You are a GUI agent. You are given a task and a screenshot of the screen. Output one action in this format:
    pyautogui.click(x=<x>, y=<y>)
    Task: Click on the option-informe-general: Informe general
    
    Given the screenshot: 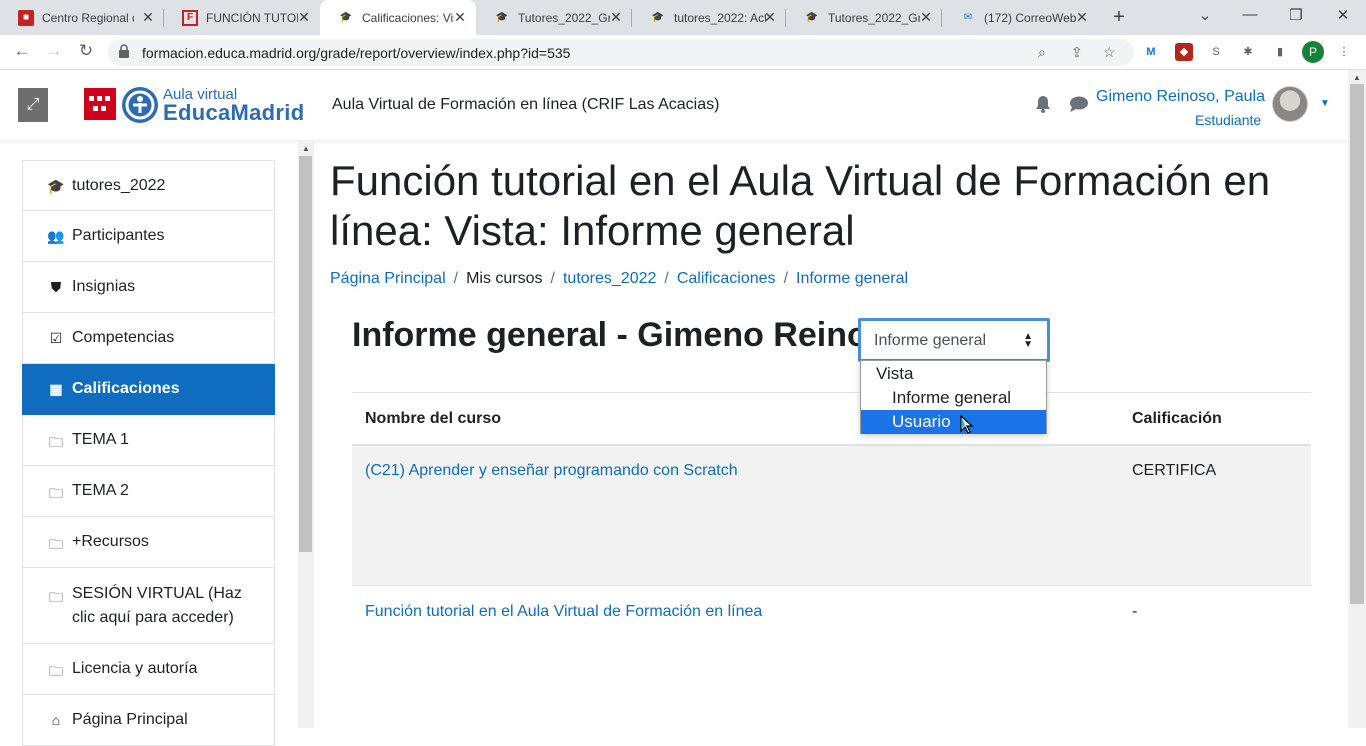 What is the action you would take?
    pyautogui.click(x=953, y=398)
    